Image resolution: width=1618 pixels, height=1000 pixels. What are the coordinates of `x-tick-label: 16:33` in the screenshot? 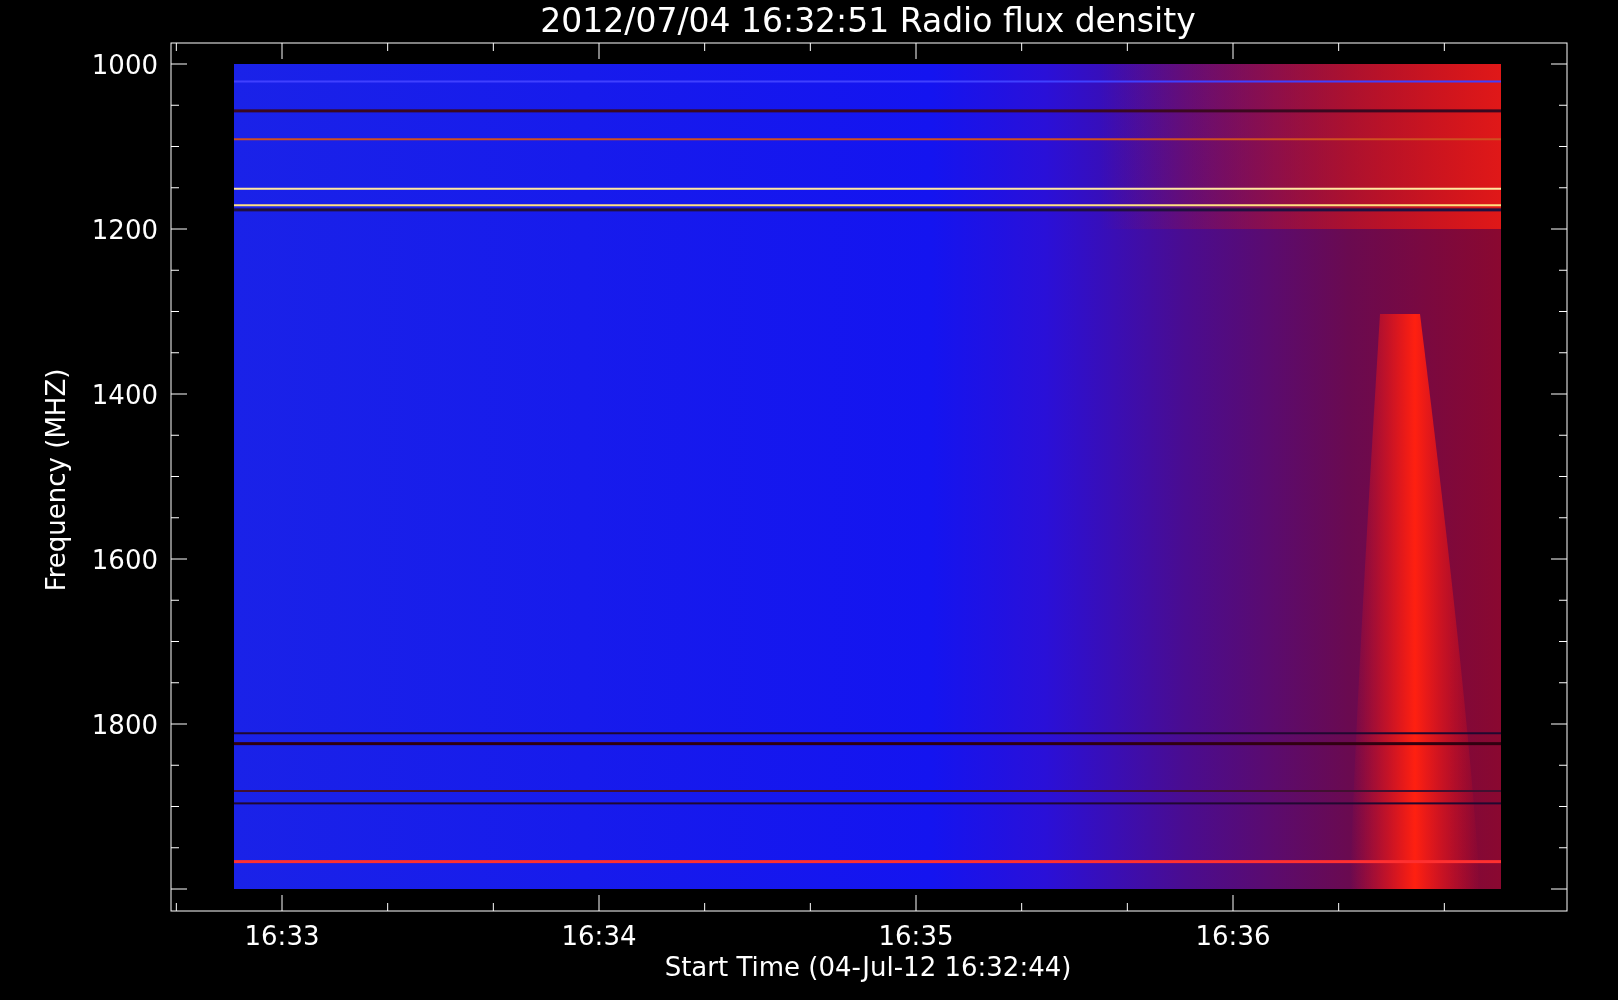 It's located at (282, 936).